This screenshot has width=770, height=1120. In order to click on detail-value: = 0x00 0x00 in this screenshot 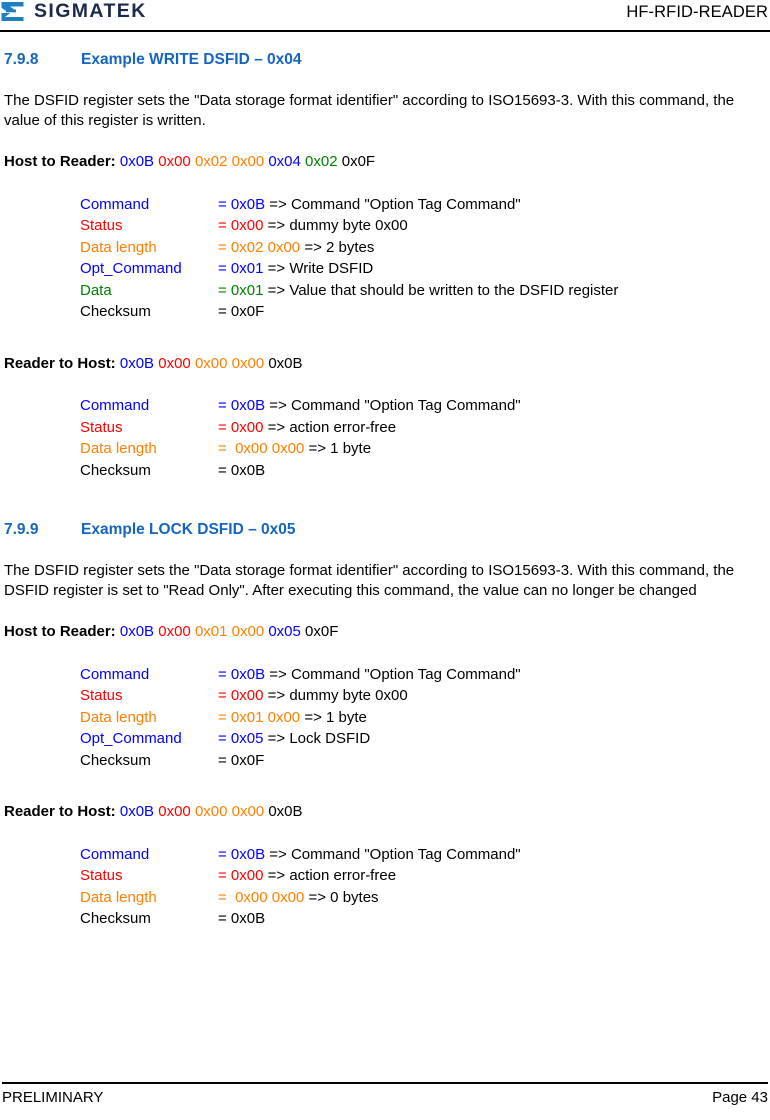, I will do `click(261, 448)`.